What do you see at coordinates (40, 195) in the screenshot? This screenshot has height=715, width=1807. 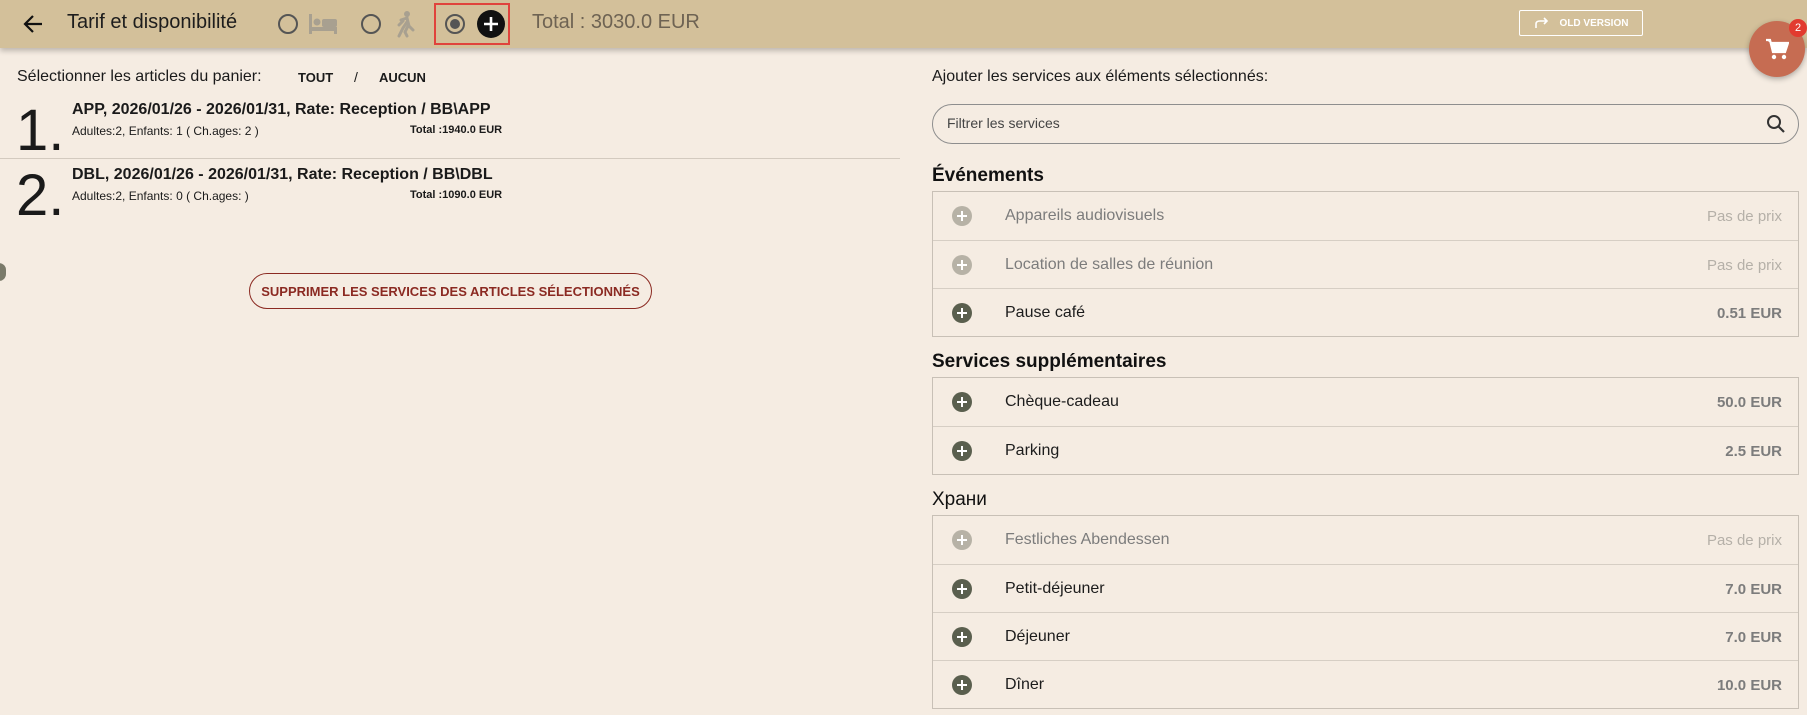 I see `item-number: 2.` at bounding box center [40, 195].